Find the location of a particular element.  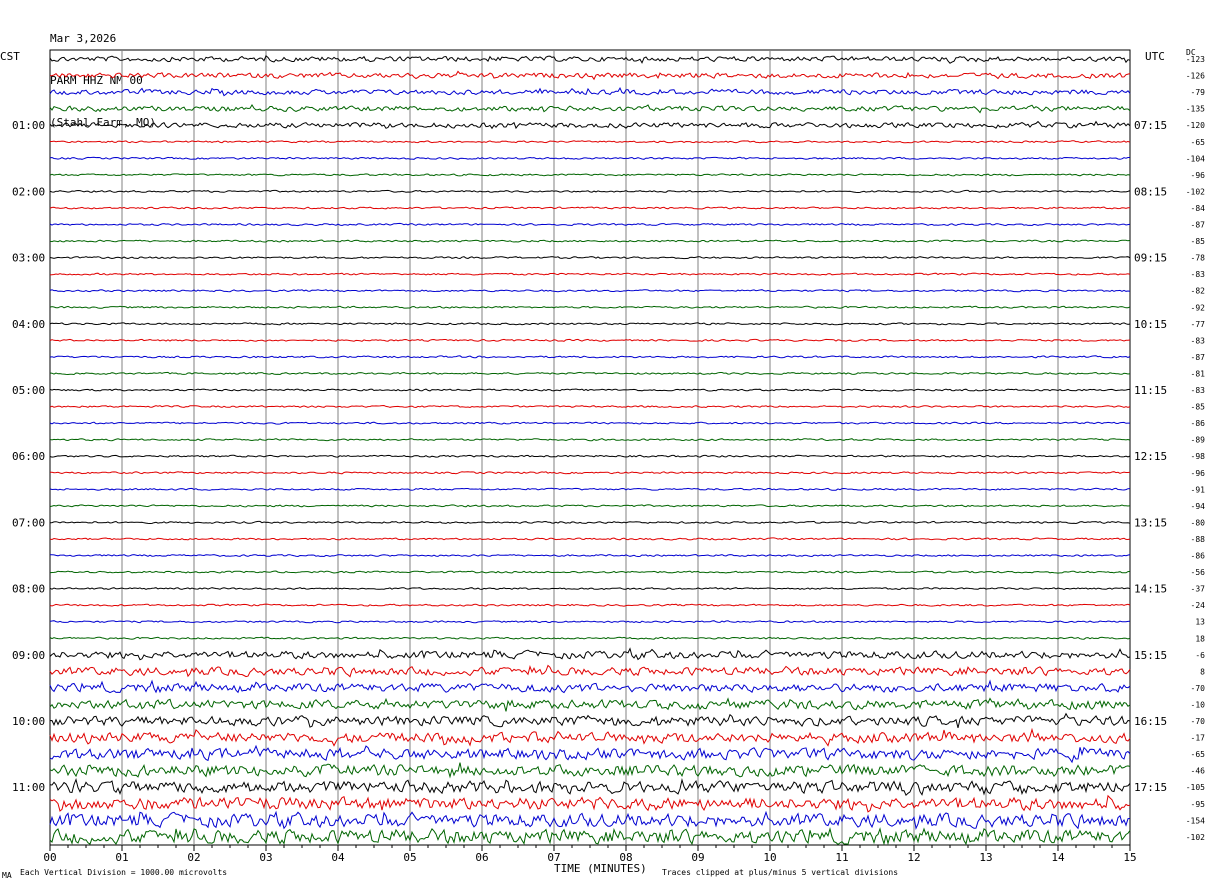

dc-offset-label: -95 is located at coordinates (1198, 804).